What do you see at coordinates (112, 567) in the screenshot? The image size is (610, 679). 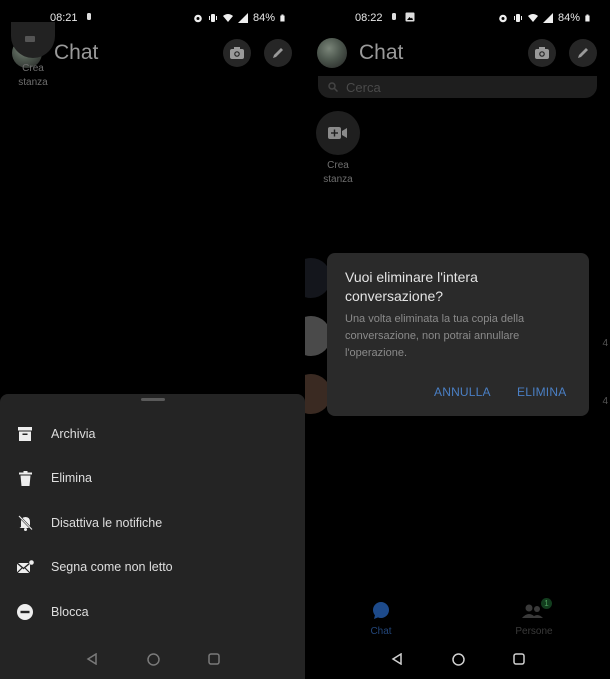 I see `sheet-item-label: Segna come non letto` at bounding box center [112, 567].